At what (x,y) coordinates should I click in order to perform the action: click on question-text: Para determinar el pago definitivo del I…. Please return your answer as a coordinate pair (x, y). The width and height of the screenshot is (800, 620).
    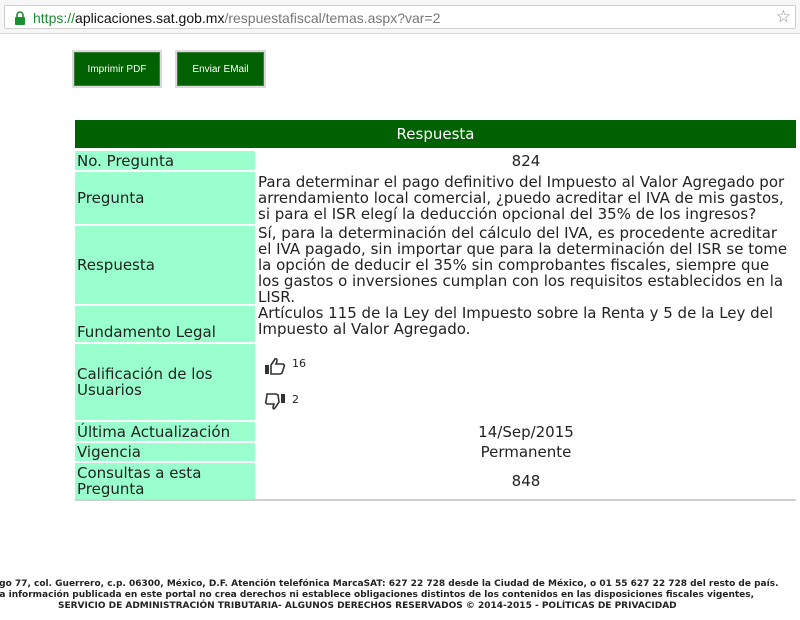
    Looking at the image, I should click on (521, 198).